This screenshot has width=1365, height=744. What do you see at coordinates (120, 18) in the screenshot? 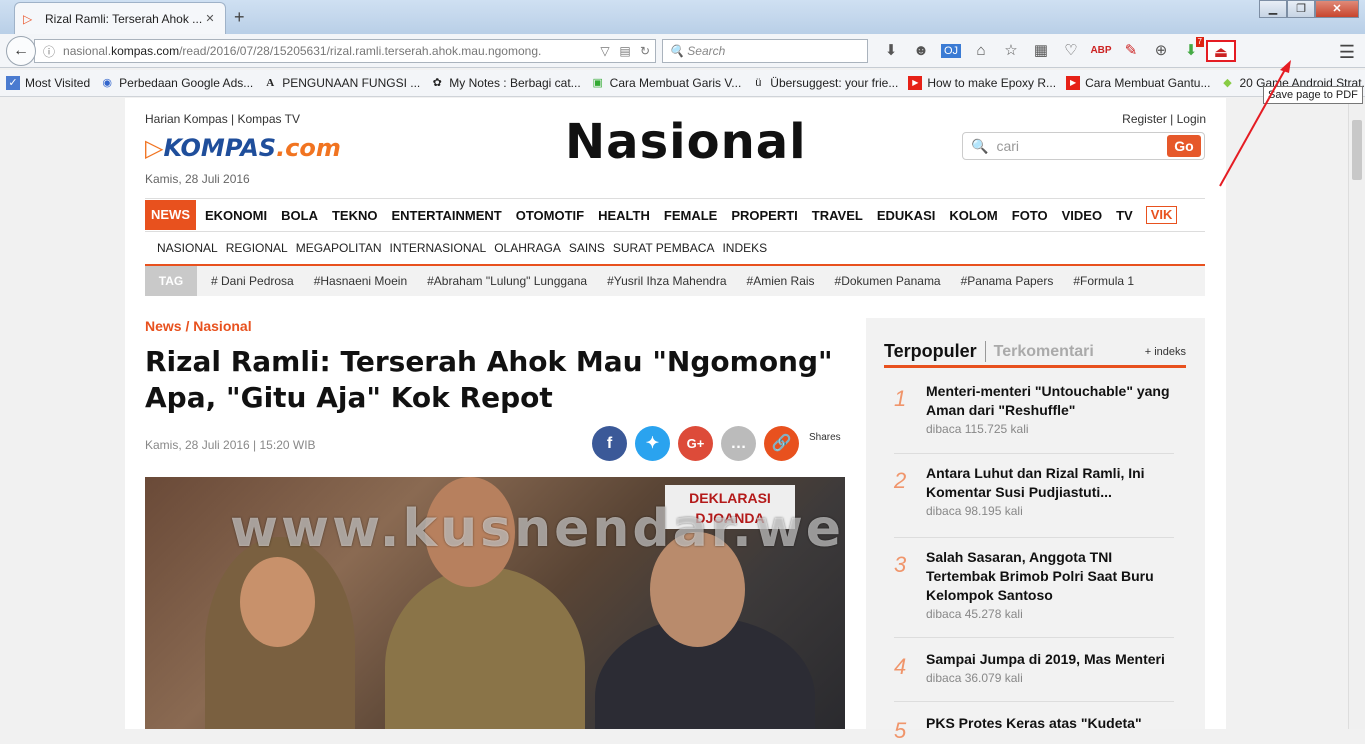
I see `browser-tab: ▷ Rizal Ramli: Terserah Ahok ... ✕` at bounding box center [120, 18].